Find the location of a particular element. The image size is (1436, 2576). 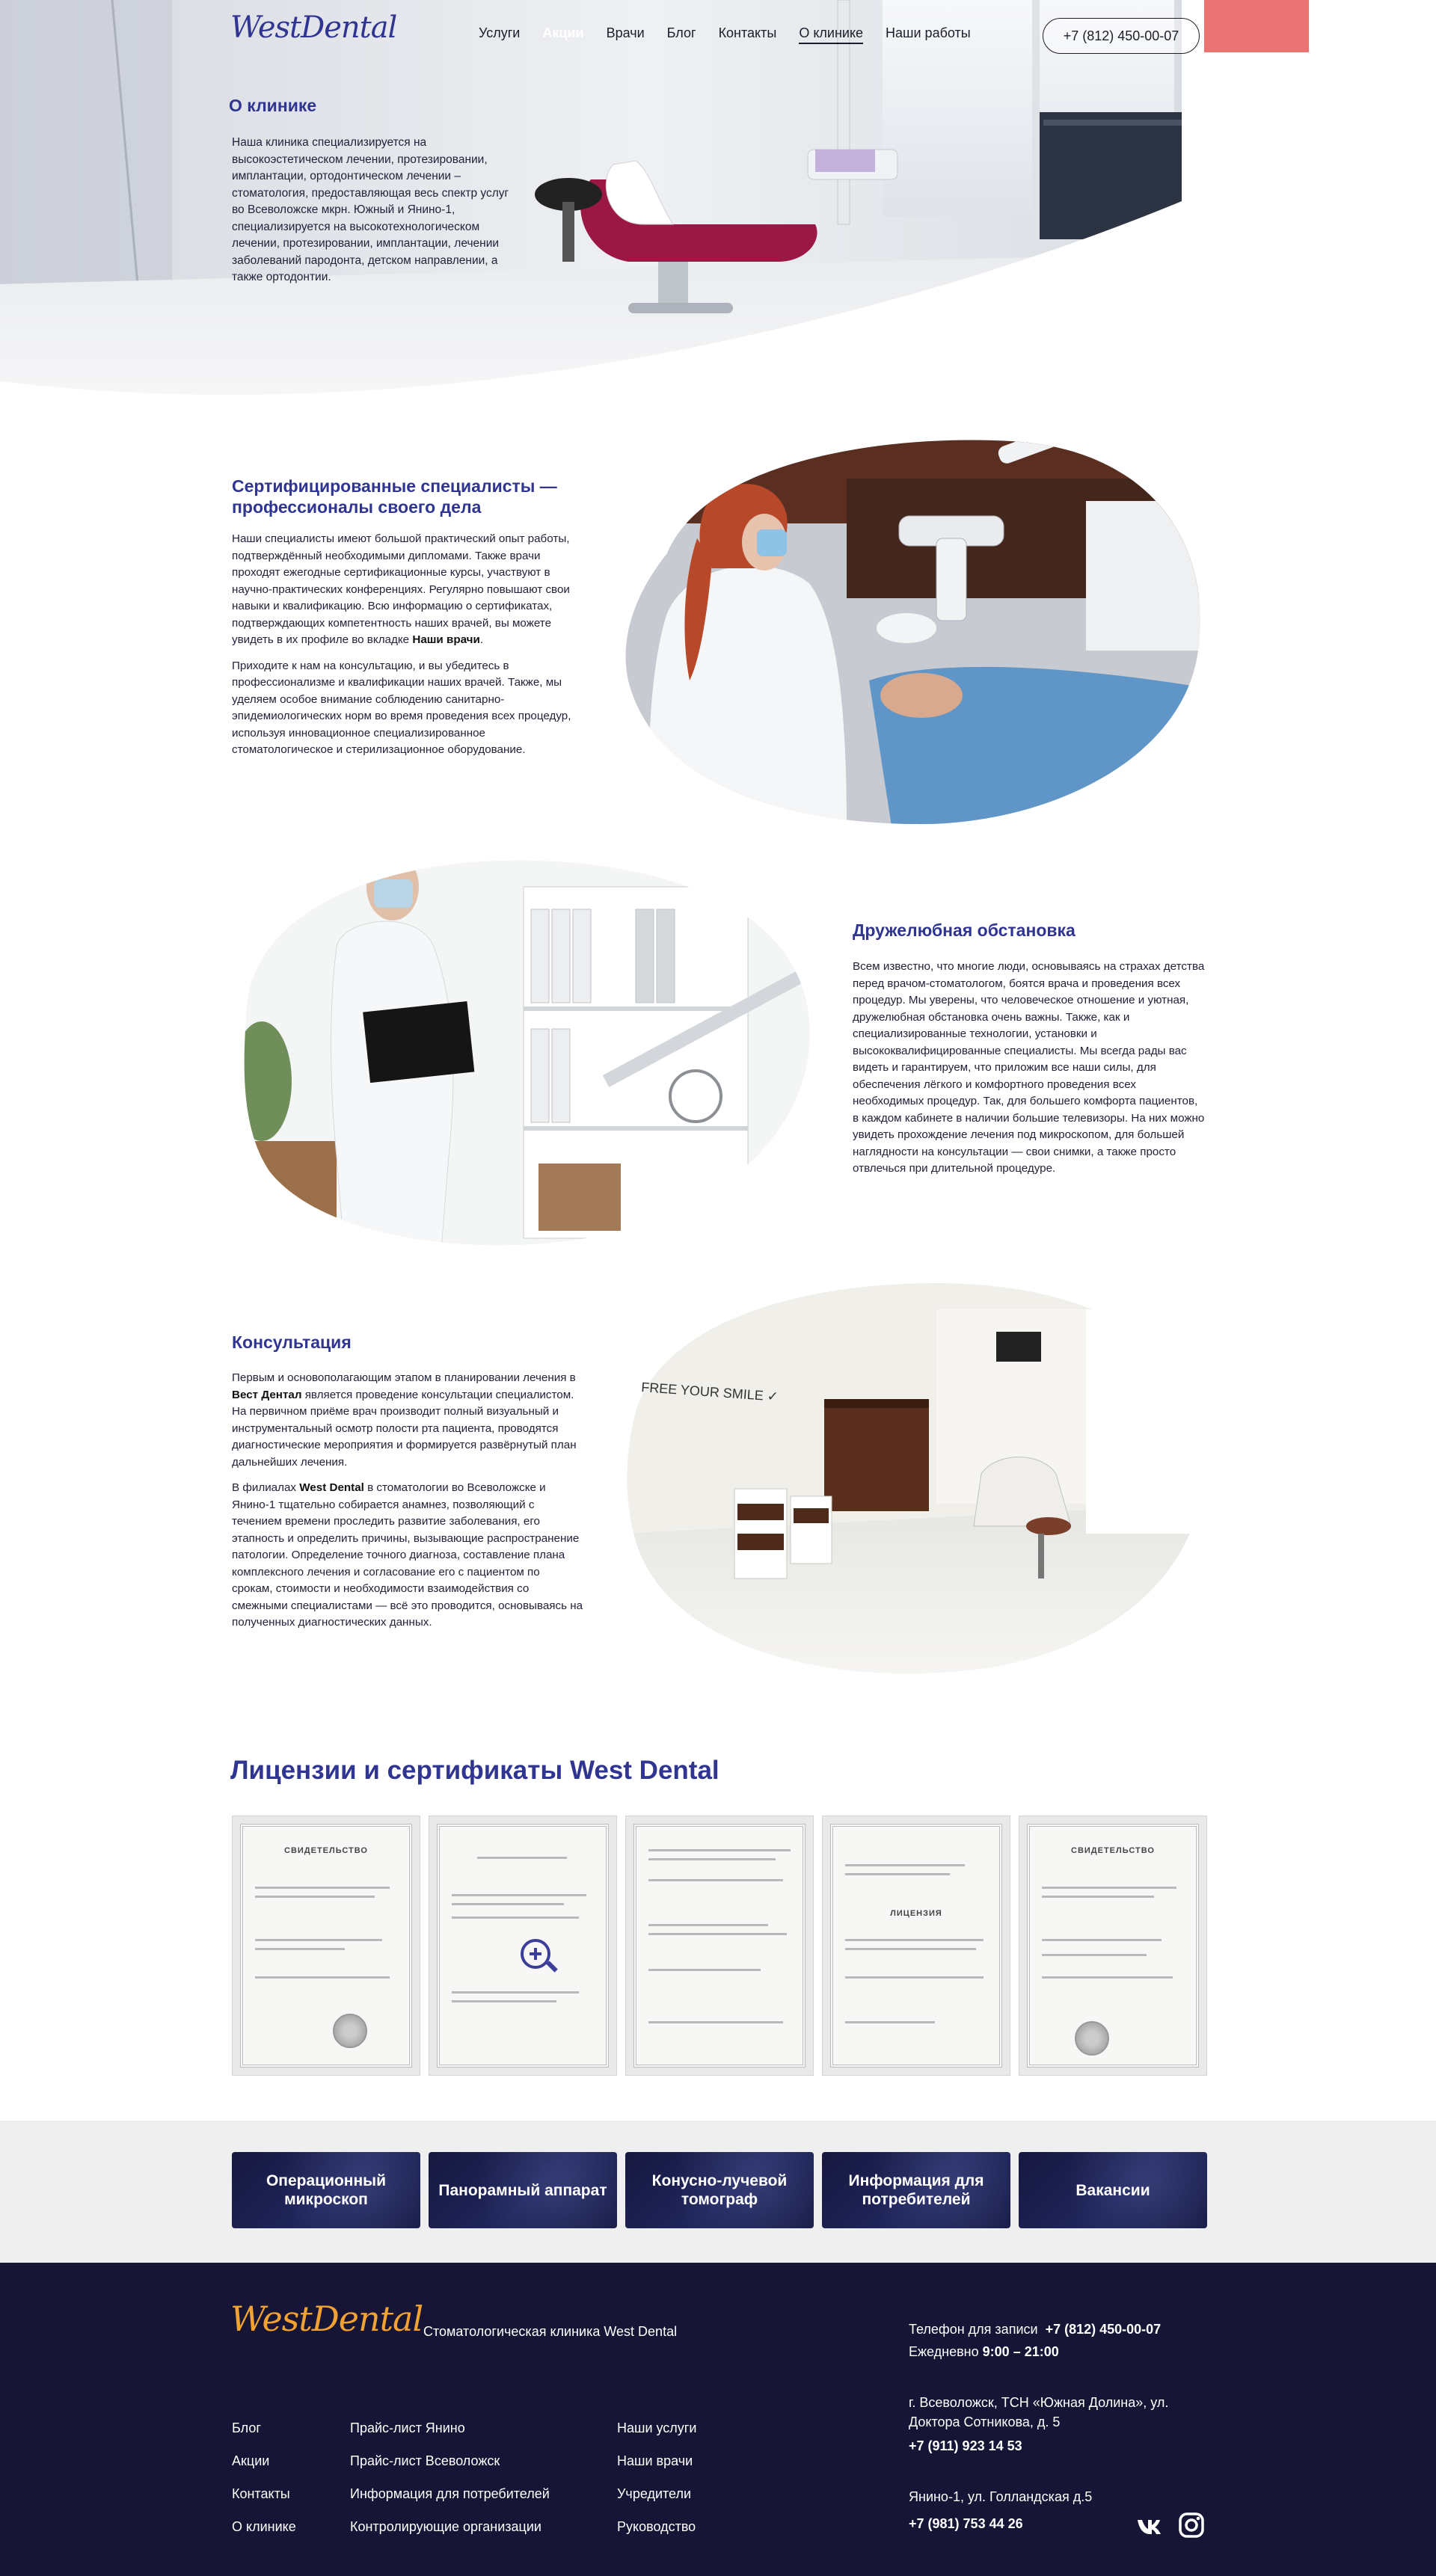

nav-services: Услуги is located at coordinates (499, 34).